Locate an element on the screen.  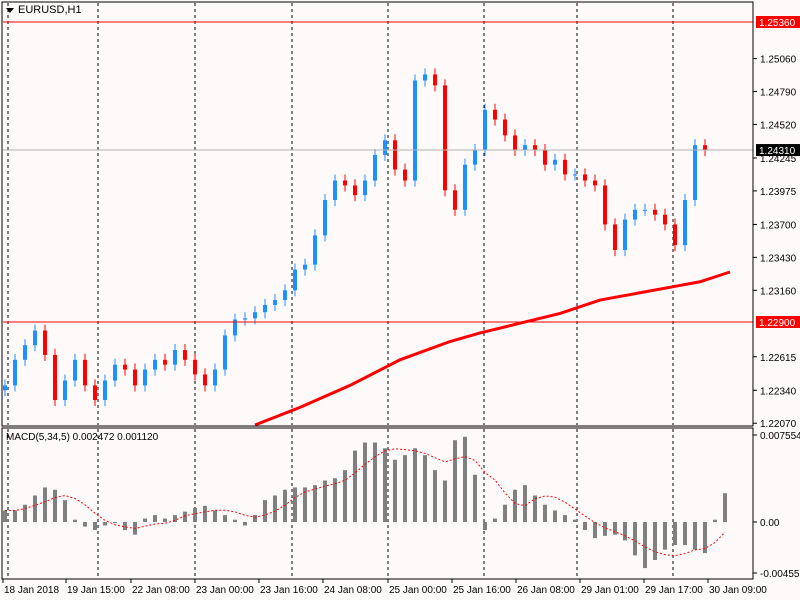
price-tick-label: 1.23430 is located at coordinates (778, 258).